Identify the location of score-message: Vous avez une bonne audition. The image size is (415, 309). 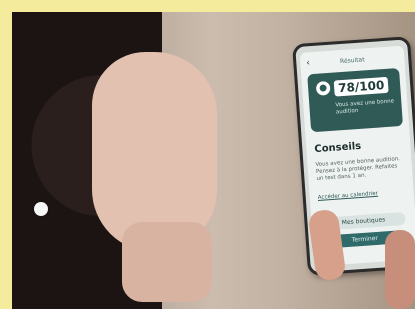
(365, 107).